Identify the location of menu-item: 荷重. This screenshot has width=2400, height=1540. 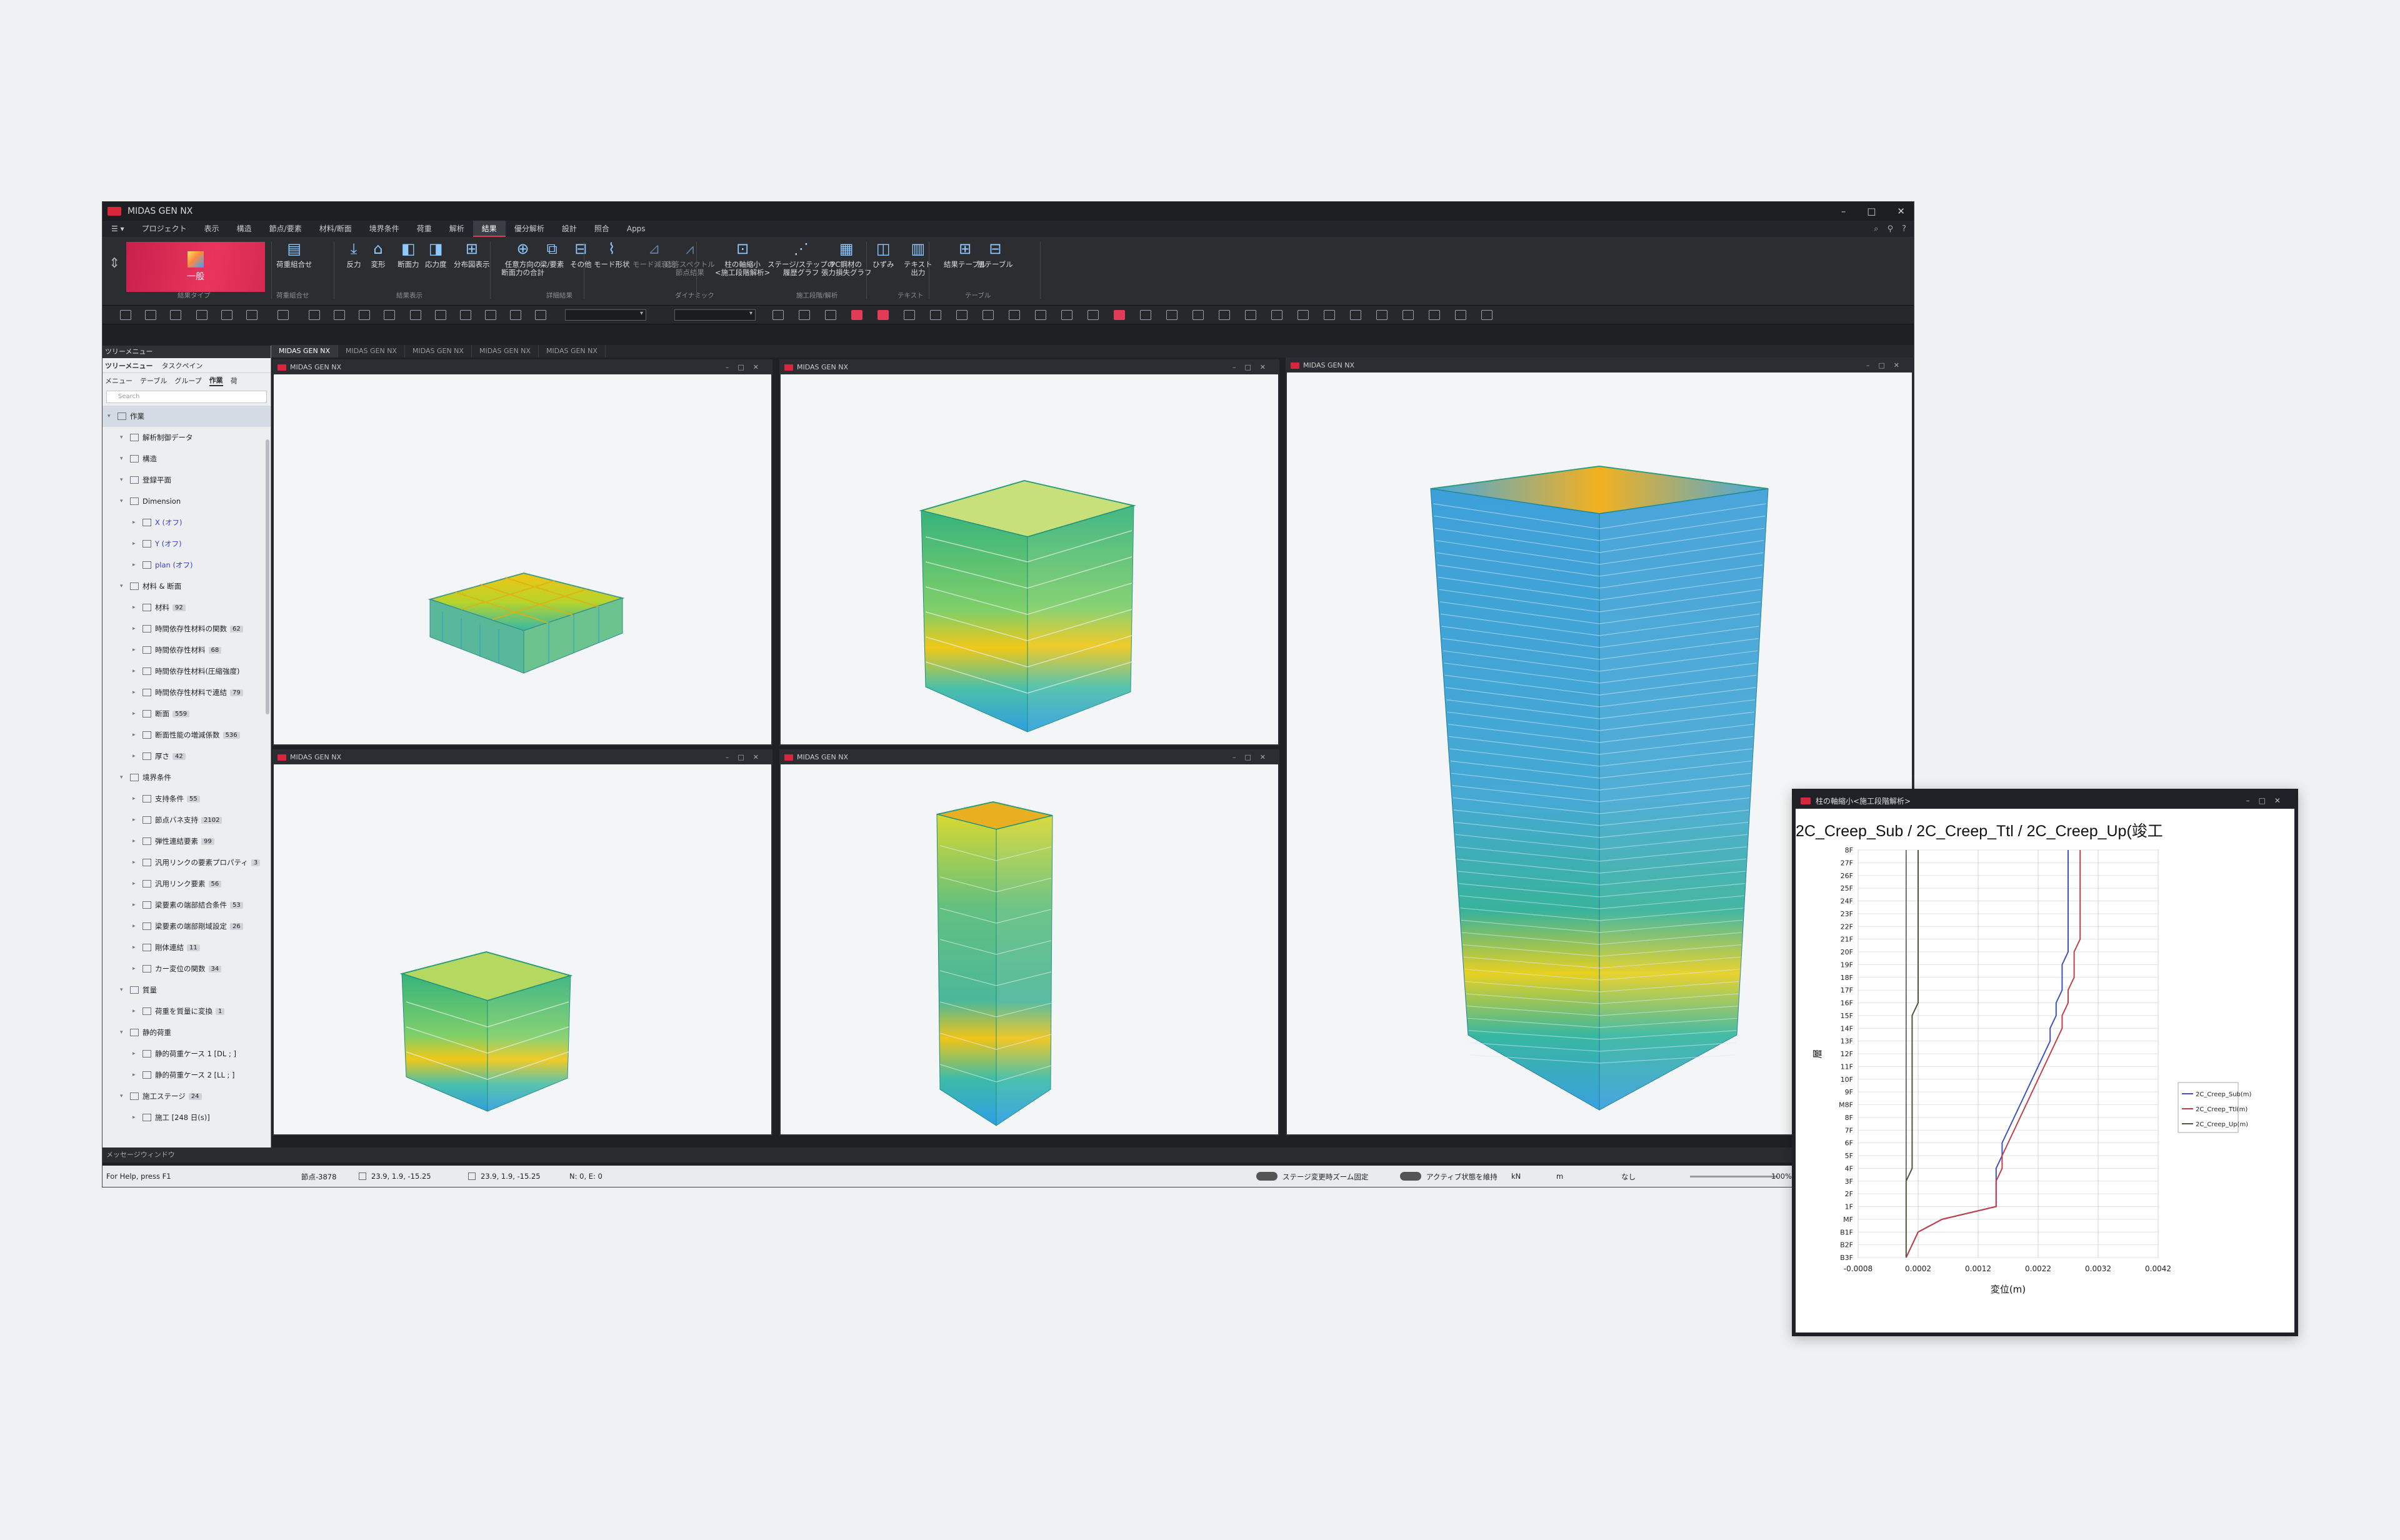
(424, 229).